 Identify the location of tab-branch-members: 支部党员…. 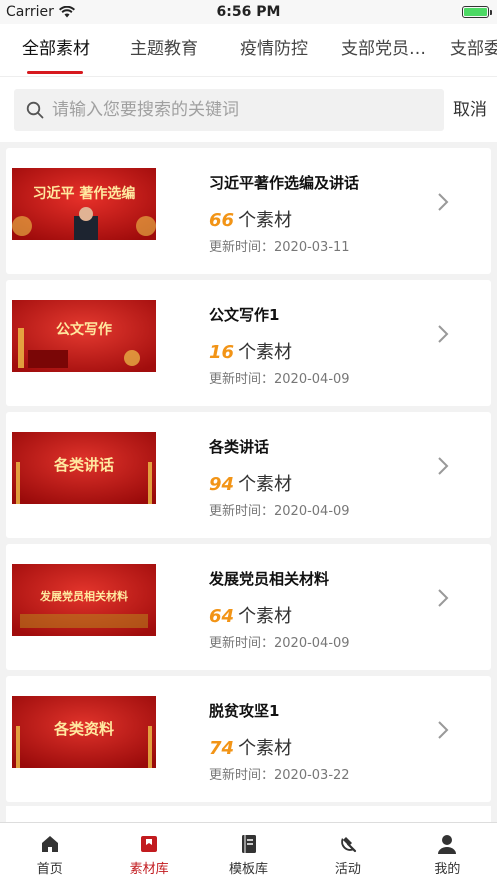
(383, 50).